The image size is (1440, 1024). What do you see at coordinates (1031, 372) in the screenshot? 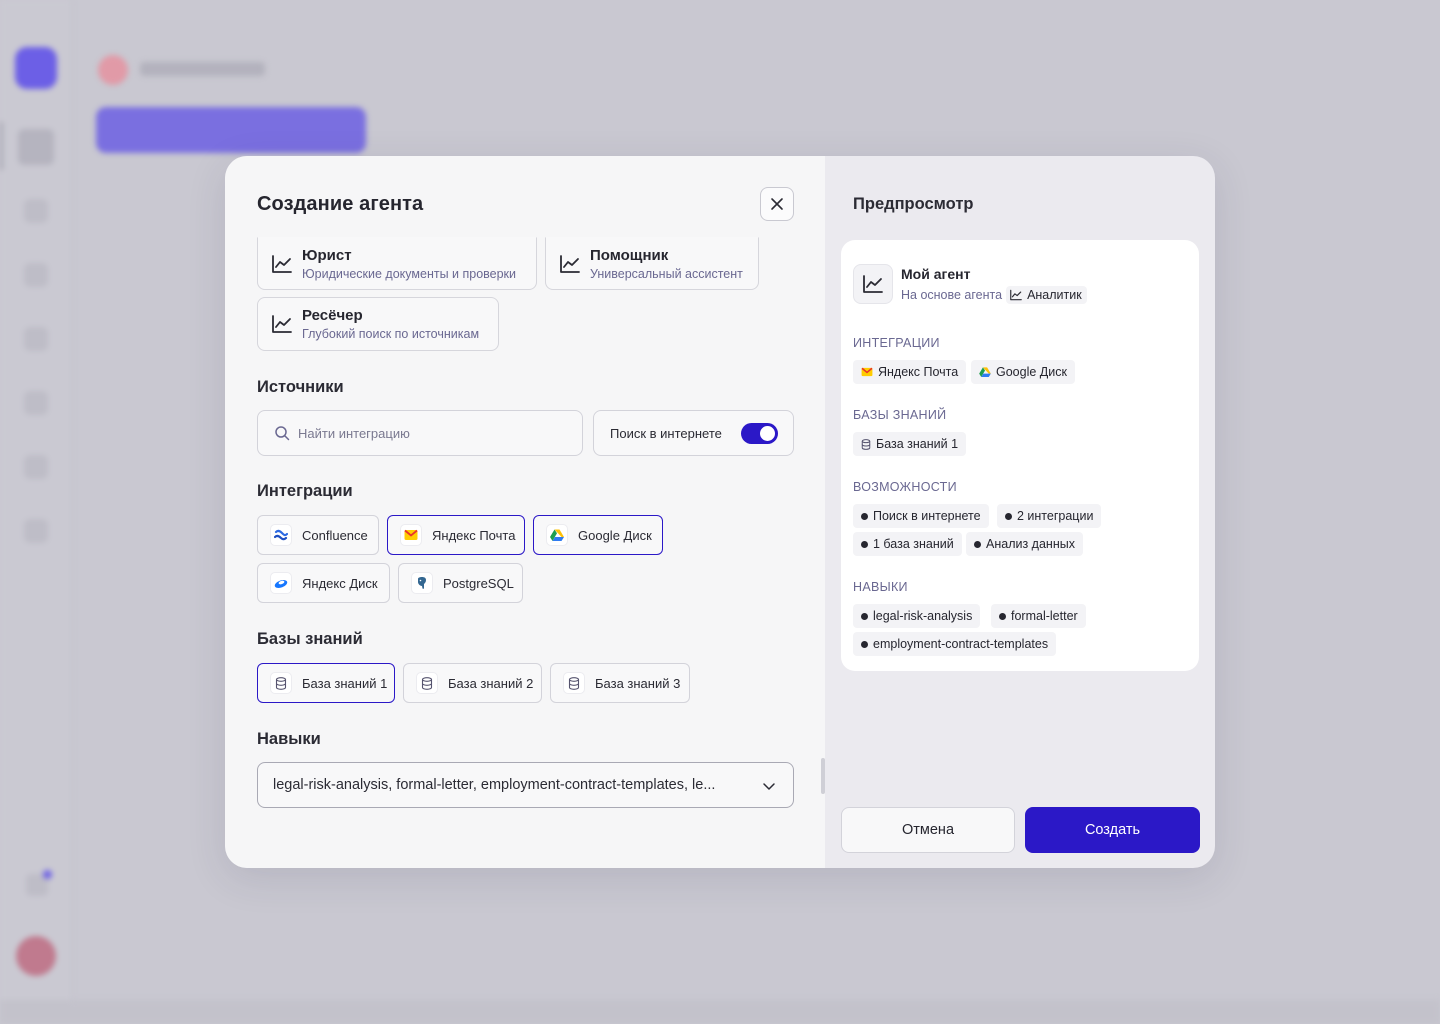
I see `preview-integration-label: Google Диск` at bounding box center [1031, 372].